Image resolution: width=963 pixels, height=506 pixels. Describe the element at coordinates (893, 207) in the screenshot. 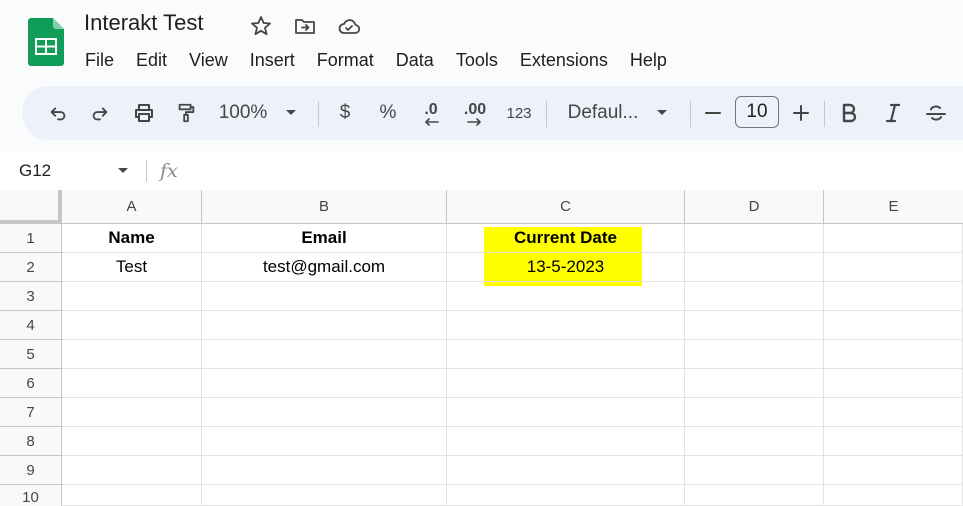

I see `column-header-e: E` at that location.